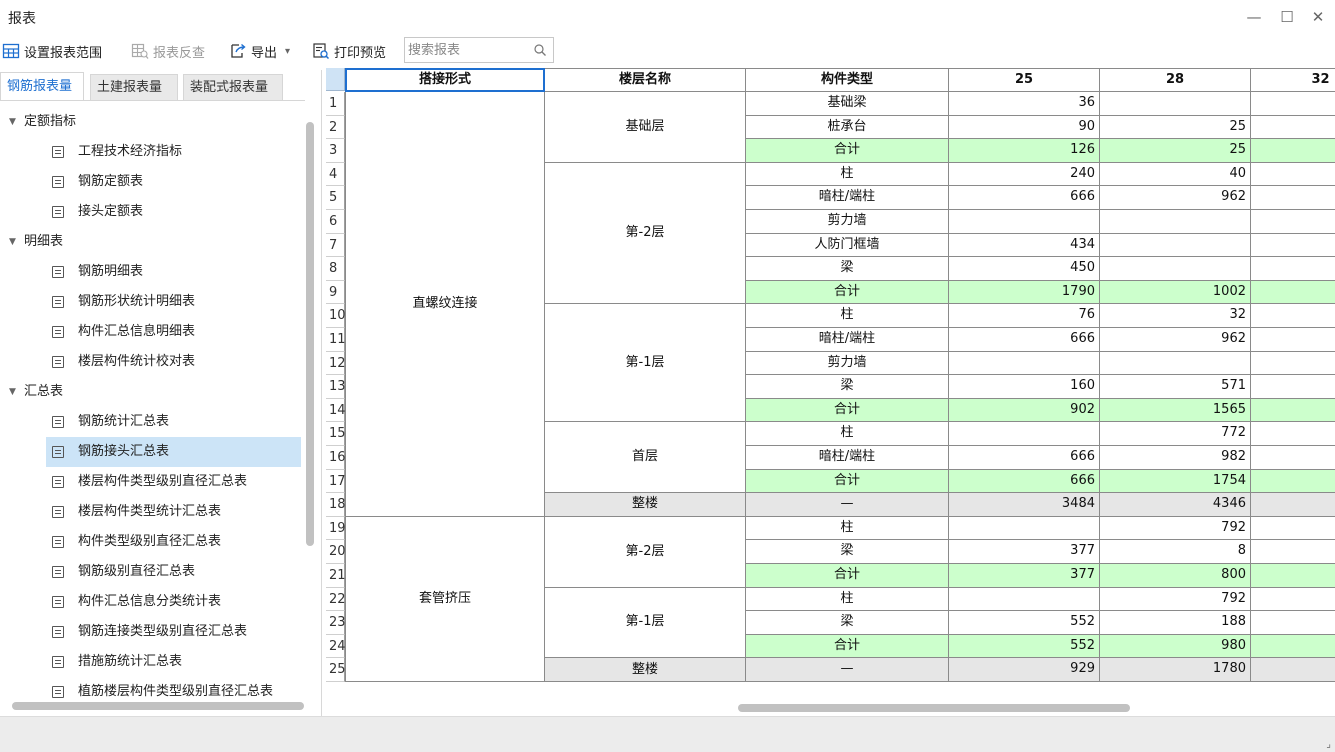  I want to click on component-type-cell: 剪力墙, so click(847, 363).